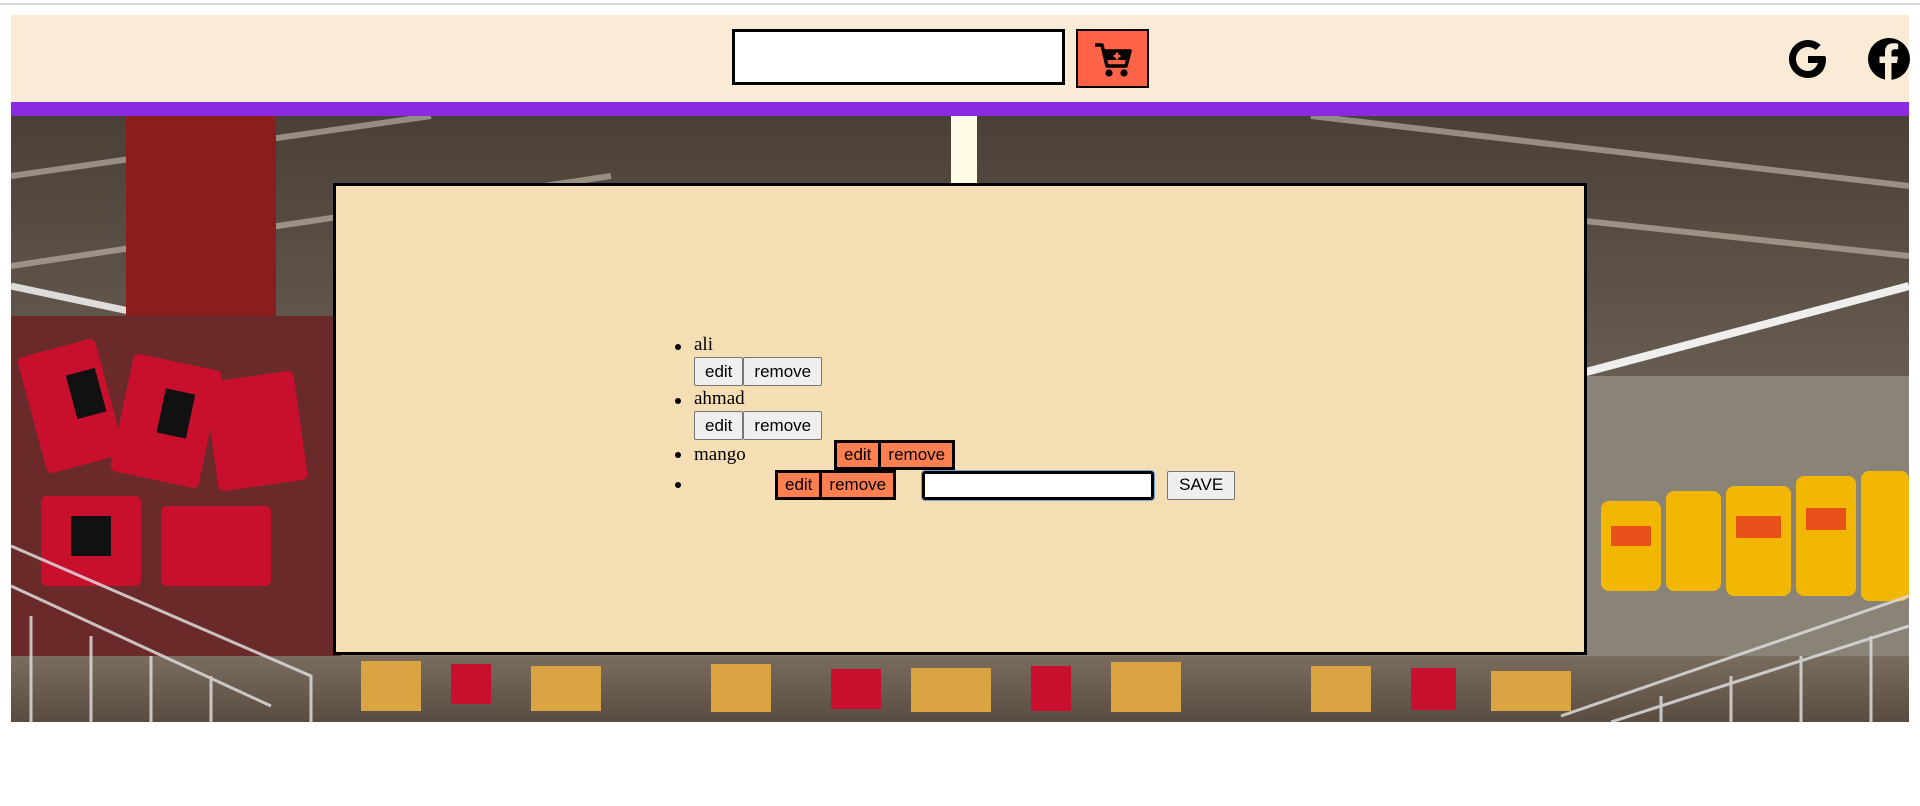 Image resolution: width=1920 pixels, height=806 pixels. What do you see at coordinates (1808, 59) in the screenshot?
I see `google-icon` at bounding box center [1808, 59].